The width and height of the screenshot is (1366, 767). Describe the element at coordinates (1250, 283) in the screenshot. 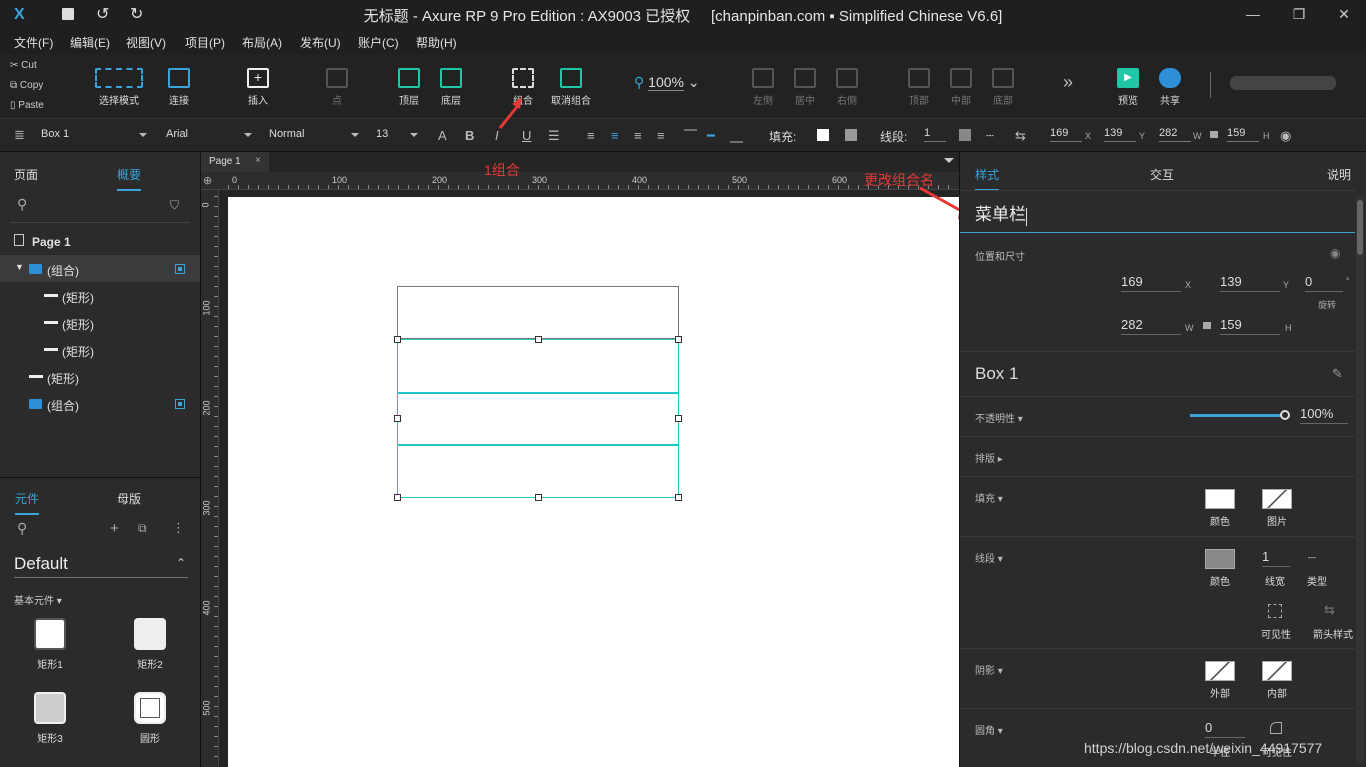

I see `y-field: 139` at that location.